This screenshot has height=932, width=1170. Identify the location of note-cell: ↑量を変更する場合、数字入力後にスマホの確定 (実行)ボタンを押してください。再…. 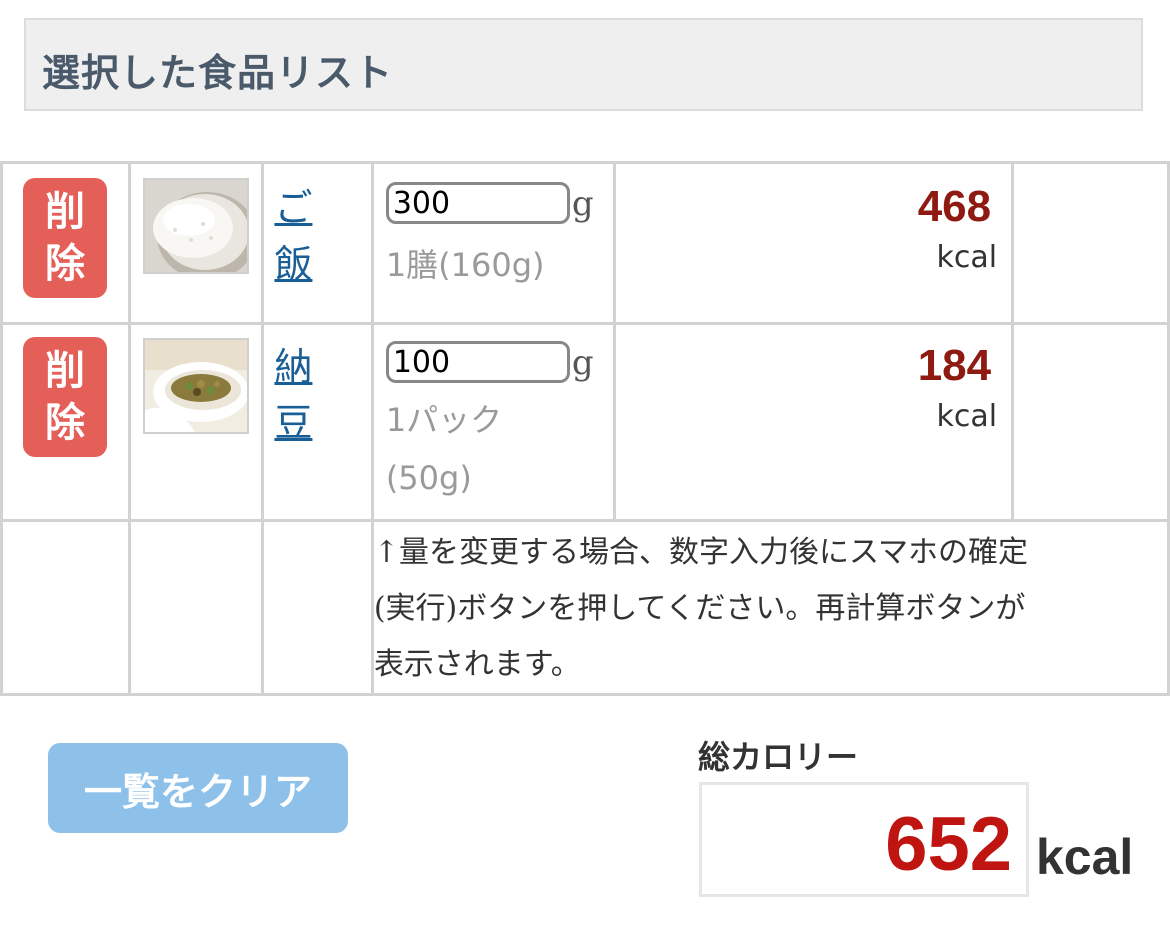
(770, 607).